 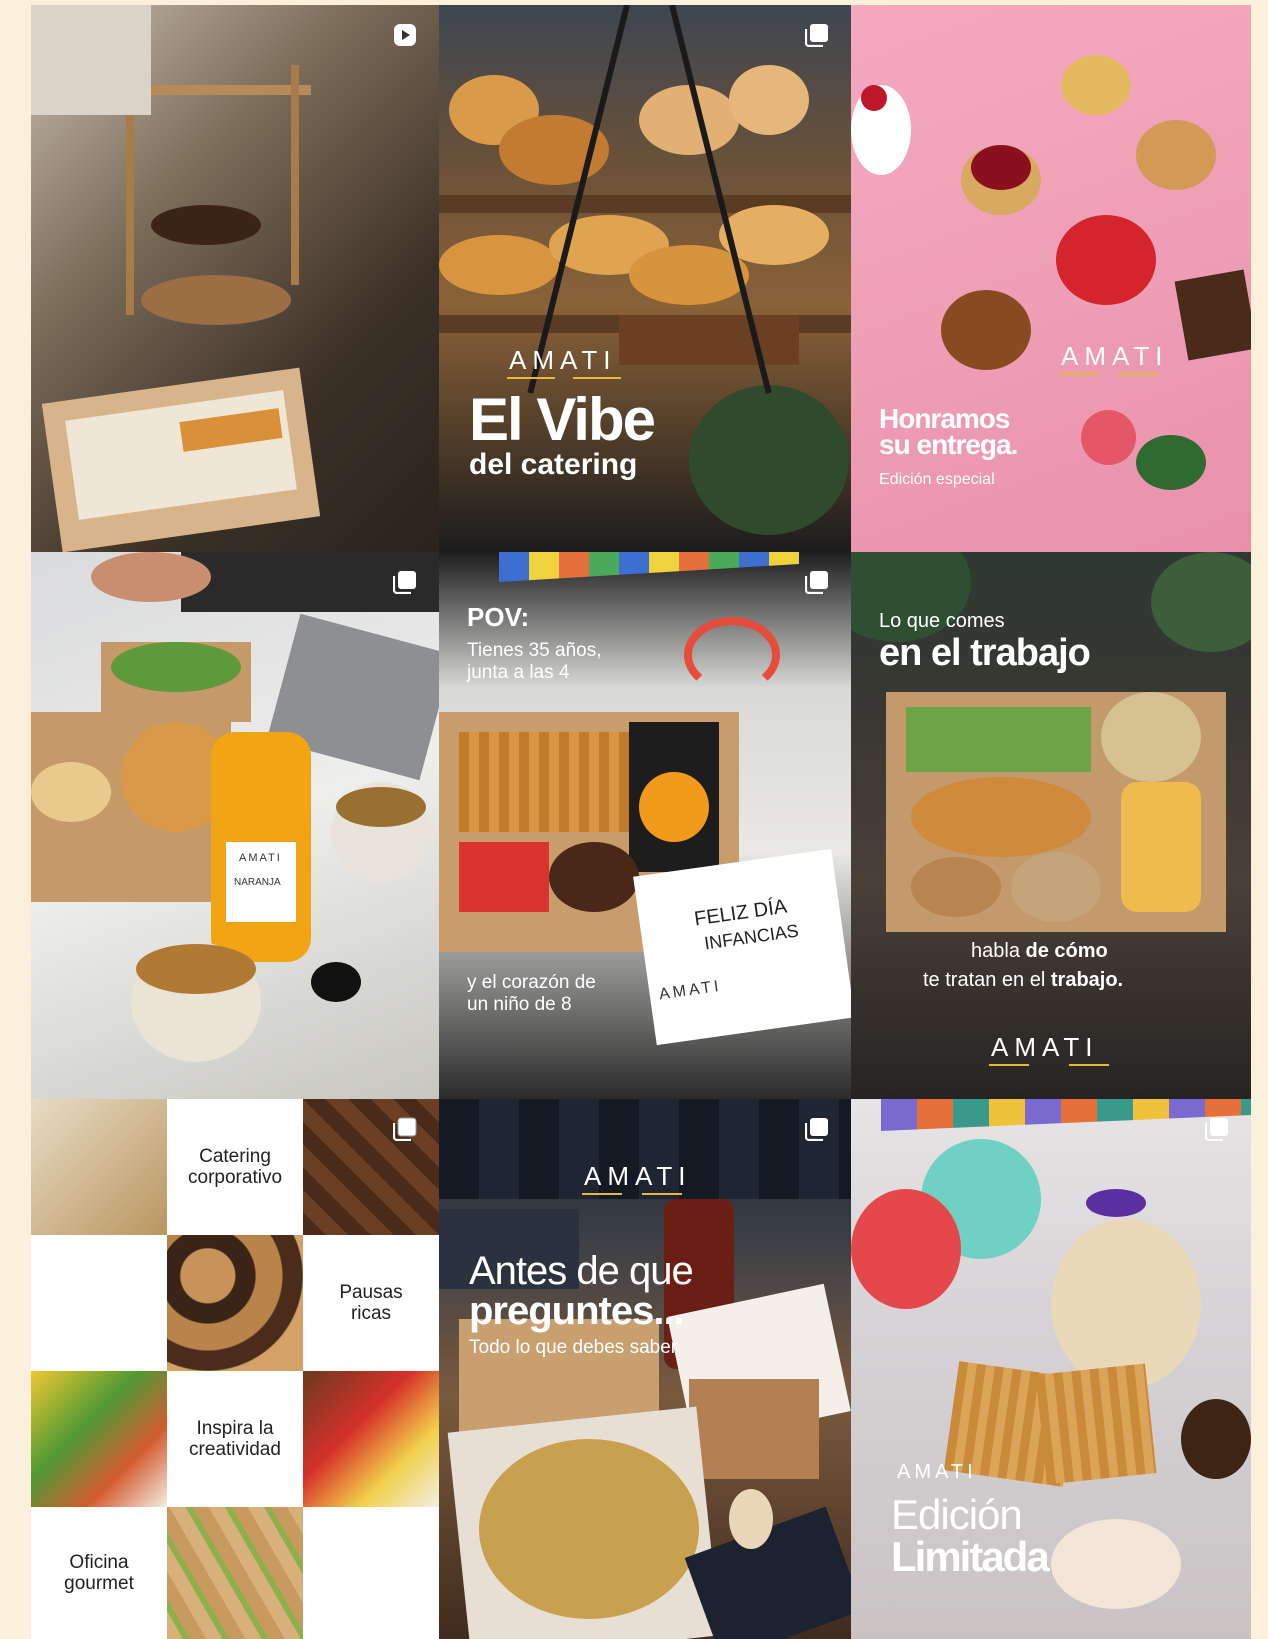 I want to click on pecan-tart, so click(x=986, y=330).